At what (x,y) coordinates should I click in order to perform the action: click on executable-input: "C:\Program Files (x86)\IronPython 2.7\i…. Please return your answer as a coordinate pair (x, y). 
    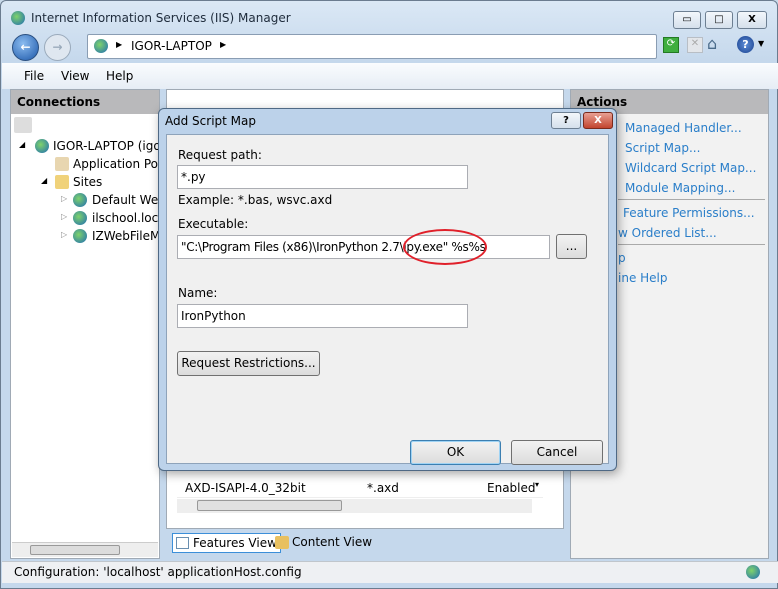
    Looking at the image, I should click on (363, 247).